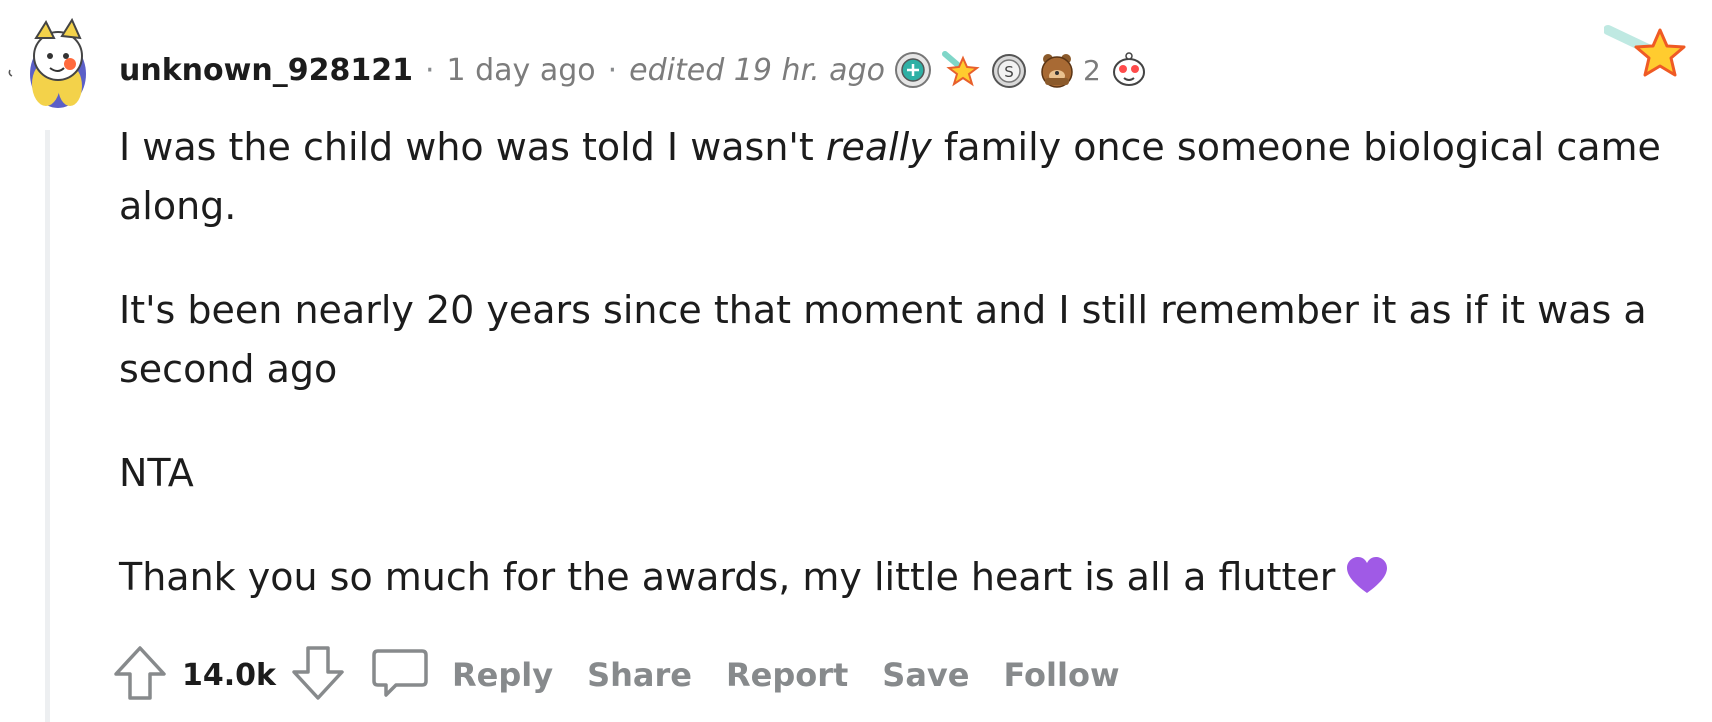 This screenshot has height=722, width=1712. I want to click on body-text: I was the child who was told I wasn't, so click(472, 147).